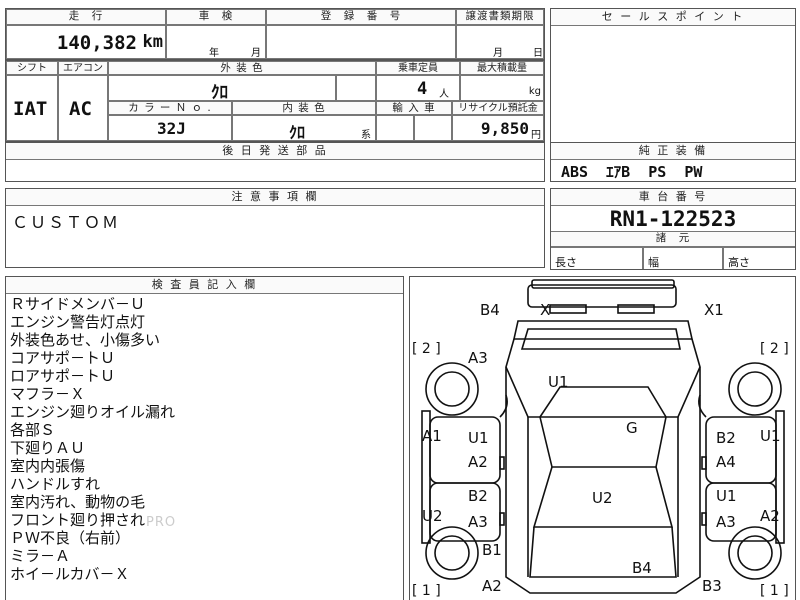 This screenshot has width=800, height=600. What do you see at coordinates (170, 128) in the screenshot?
I see `color-no-cell: 32J` at bounding box center [170, 128].